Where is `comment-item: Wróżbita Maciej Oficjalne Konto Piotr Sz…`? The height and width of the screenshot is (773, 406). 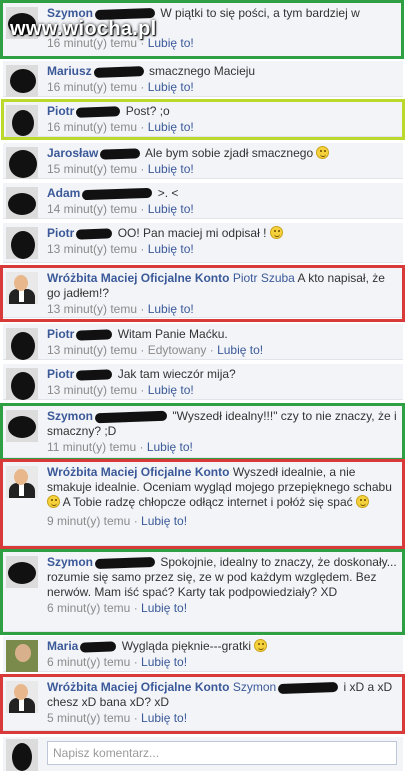 comment-item: Wróżbita Maciej Oficjalne Konto Piotr Sz… is located at coordinates (203, 293).